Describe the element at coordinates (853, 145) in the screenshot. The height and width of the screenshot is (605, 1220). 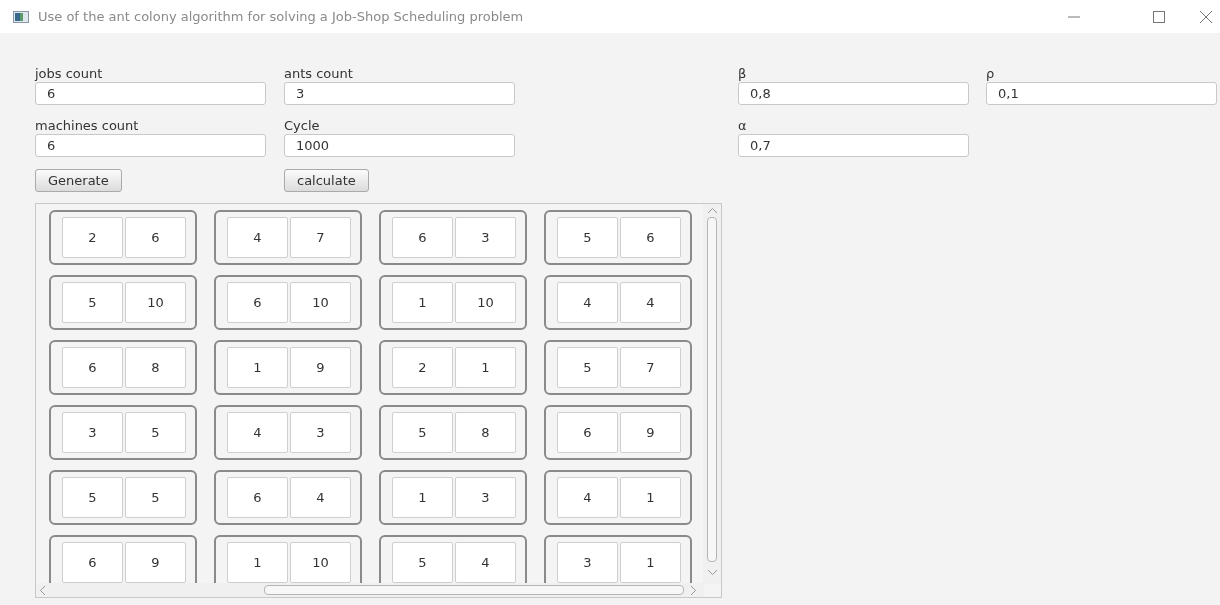
I see `input-field: 0,7` at that location.